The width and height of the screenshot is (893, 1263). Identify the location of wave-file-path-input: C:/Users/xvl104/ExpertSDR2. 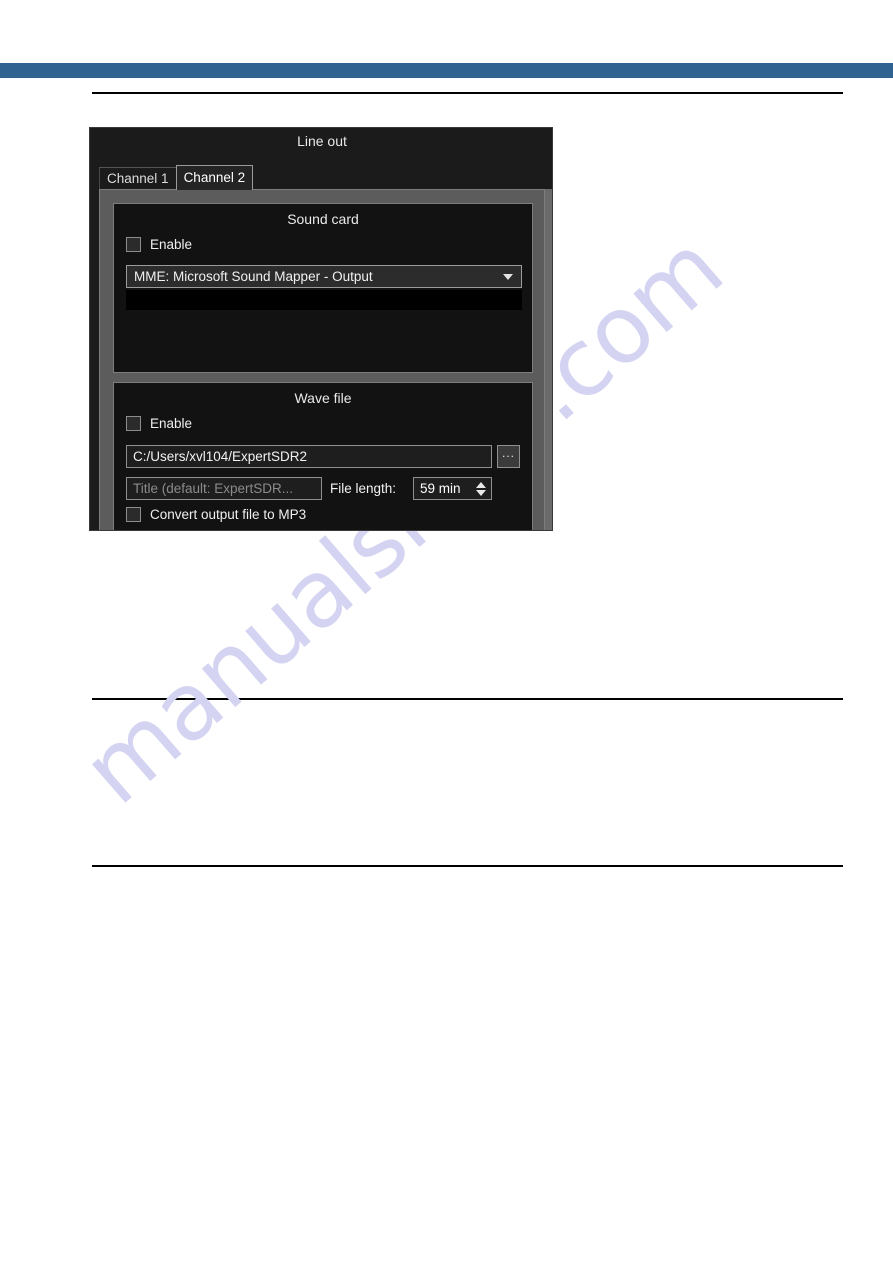
(309, 456).